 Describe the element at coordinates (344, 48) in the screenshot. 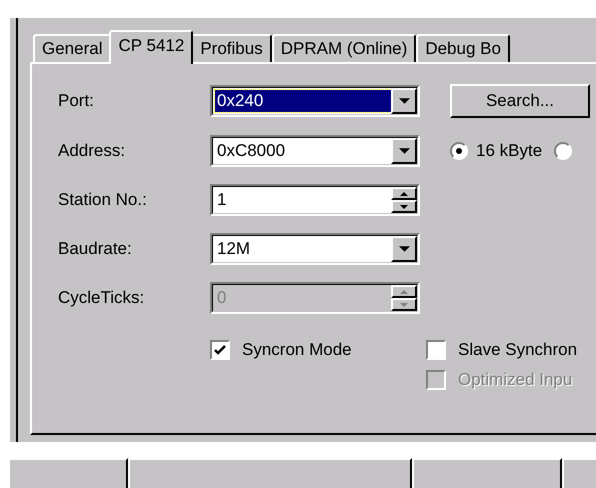

I see `tab: DPRAM (Online)` at that location.